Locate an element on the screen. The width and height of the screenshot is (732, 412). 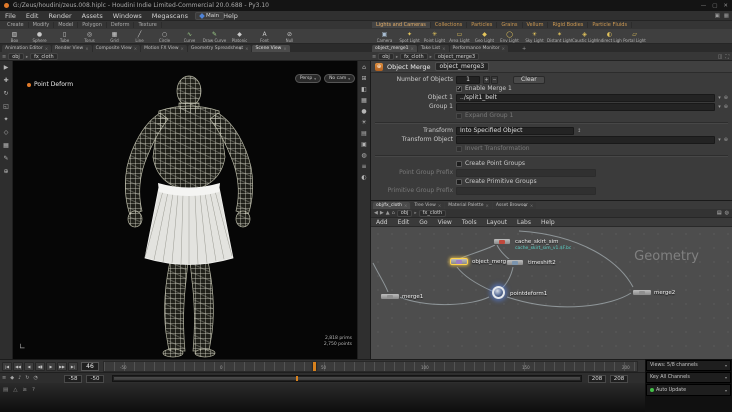
shelf-tool: ◈ Caustic Light is located at coordinates (584, 36).